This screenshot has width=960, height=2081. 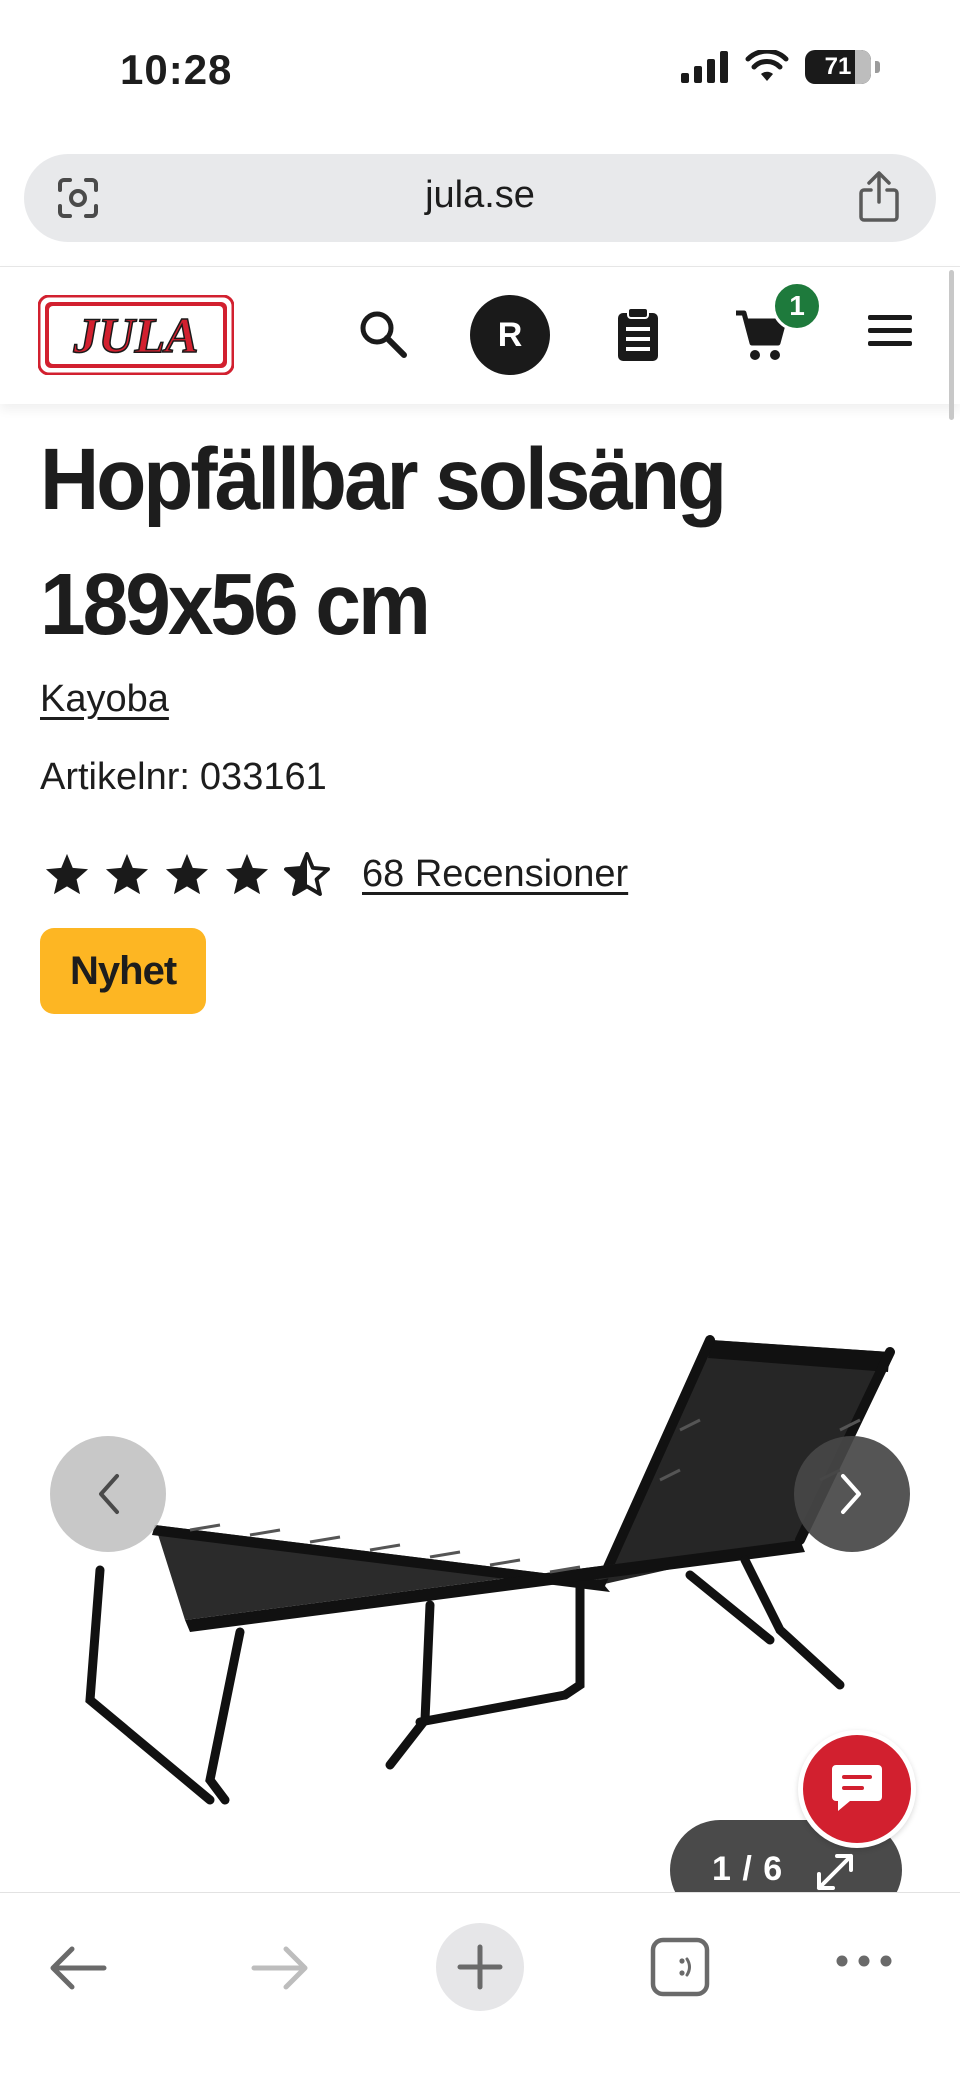 I want to click on more-icon, so click(x=864, y=1961).